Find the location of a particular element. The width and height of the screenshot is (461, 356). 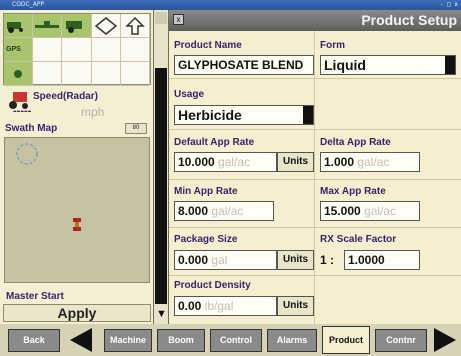

rx-scale-factor-value: 1.0000 is located at coordinates (366, 260).